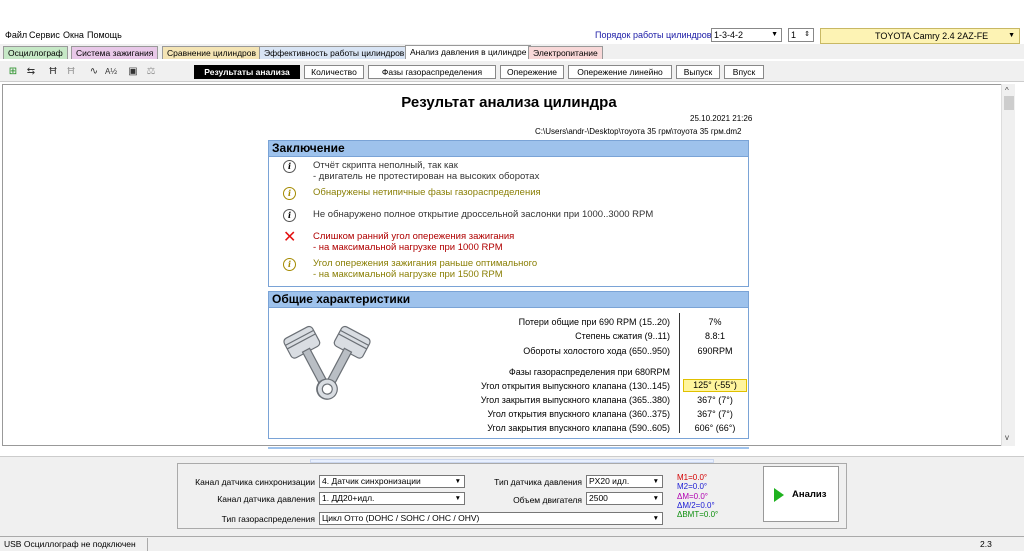 This screenshot has width=1024, height=551. What do you see at coordinates (147, 544) in the screenshot?
I see `status-divider` at bounding box center [147, 544].